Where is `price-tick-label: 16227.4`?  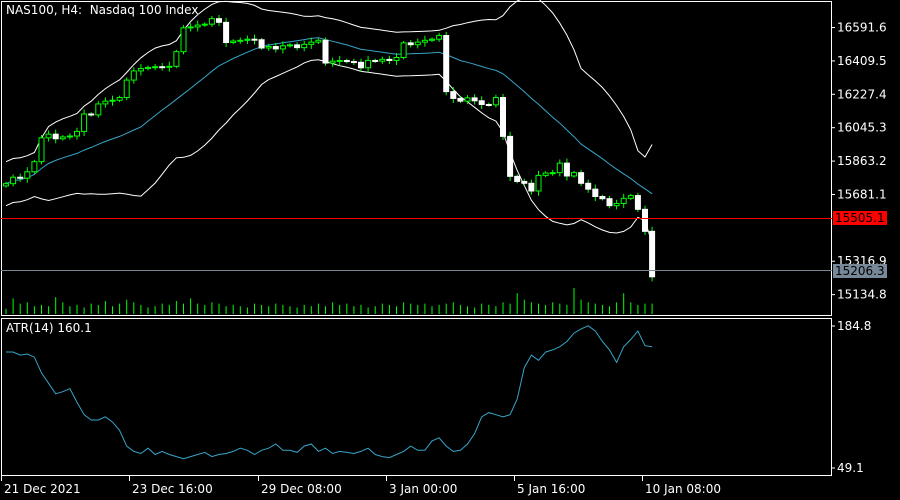 price-tick-label: 16227.4 is located at coordinates (862, 94).